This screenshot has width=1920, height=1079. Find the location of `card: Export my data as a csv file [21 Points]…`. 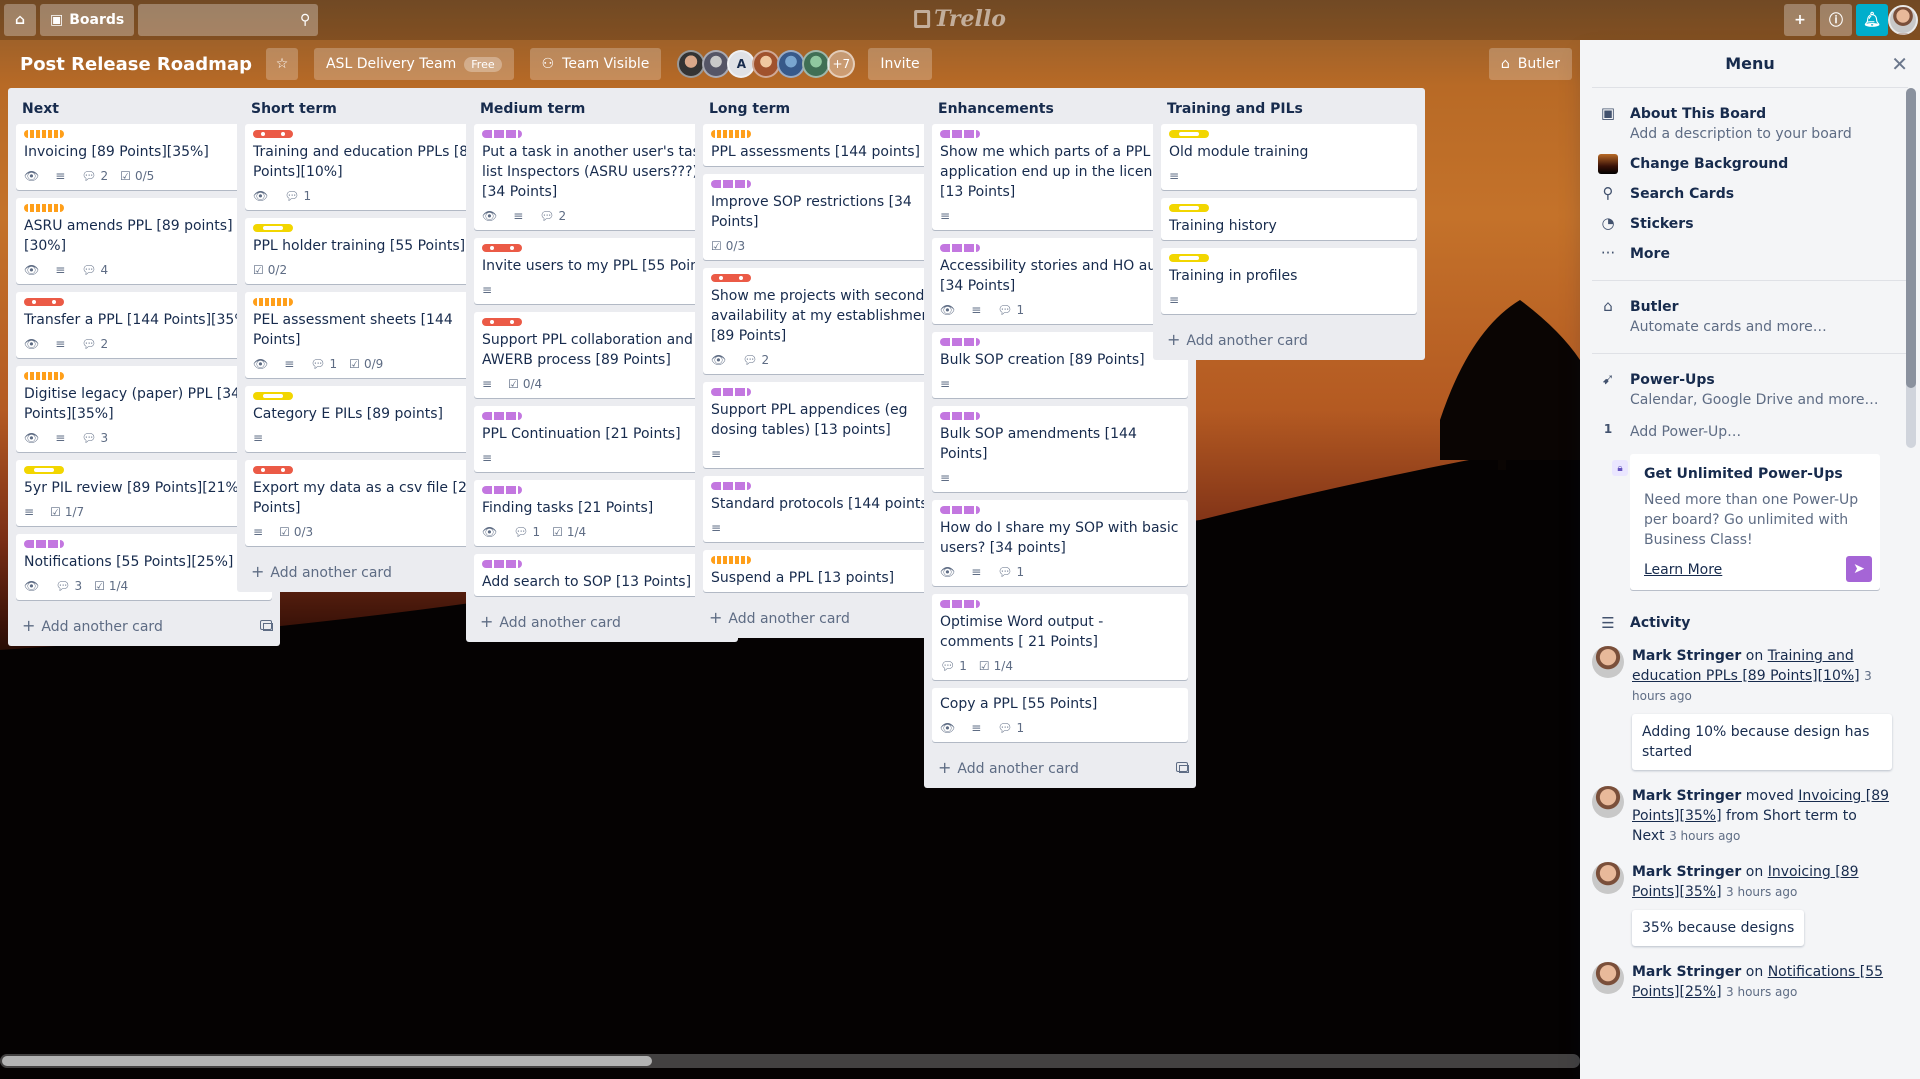

card: Export my data as a csv file [21 Points]… is located at coordinates (373, 503).